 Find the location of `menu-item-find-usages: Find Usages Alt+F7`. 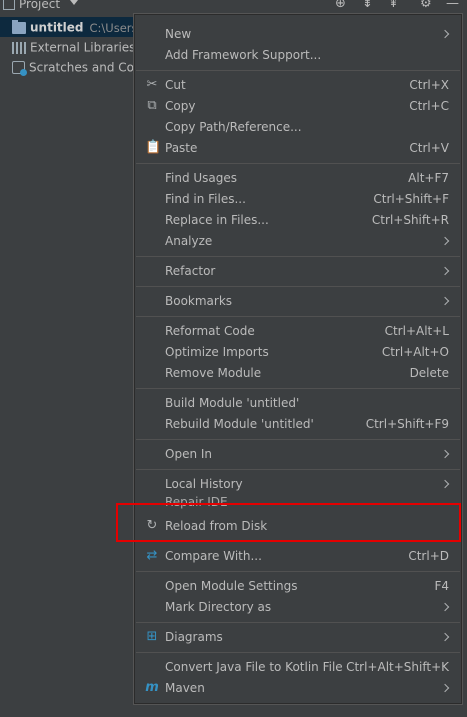

menu-item-find-usages: Find Usages Alt+F7 is located at coordinates (298, 178).